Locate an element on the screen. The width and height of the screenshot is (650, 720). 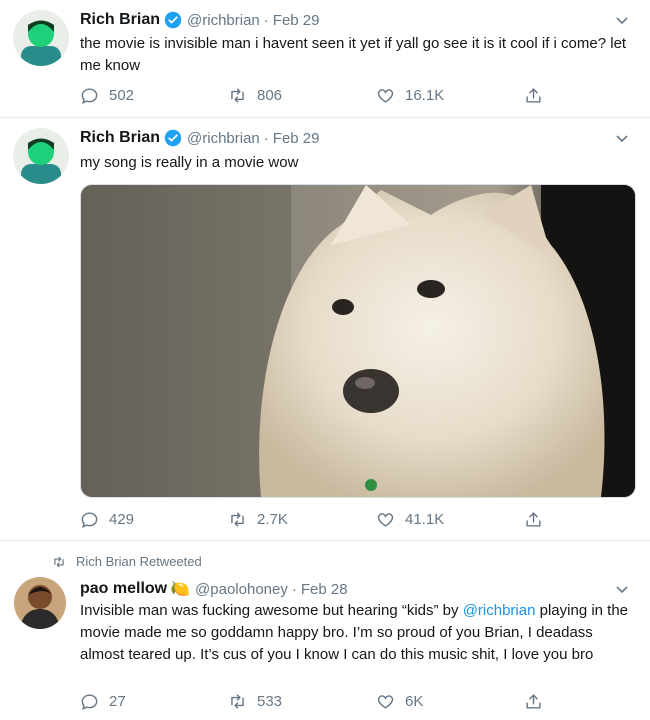
reply-count: 429 is located at coordinates (122, 519).